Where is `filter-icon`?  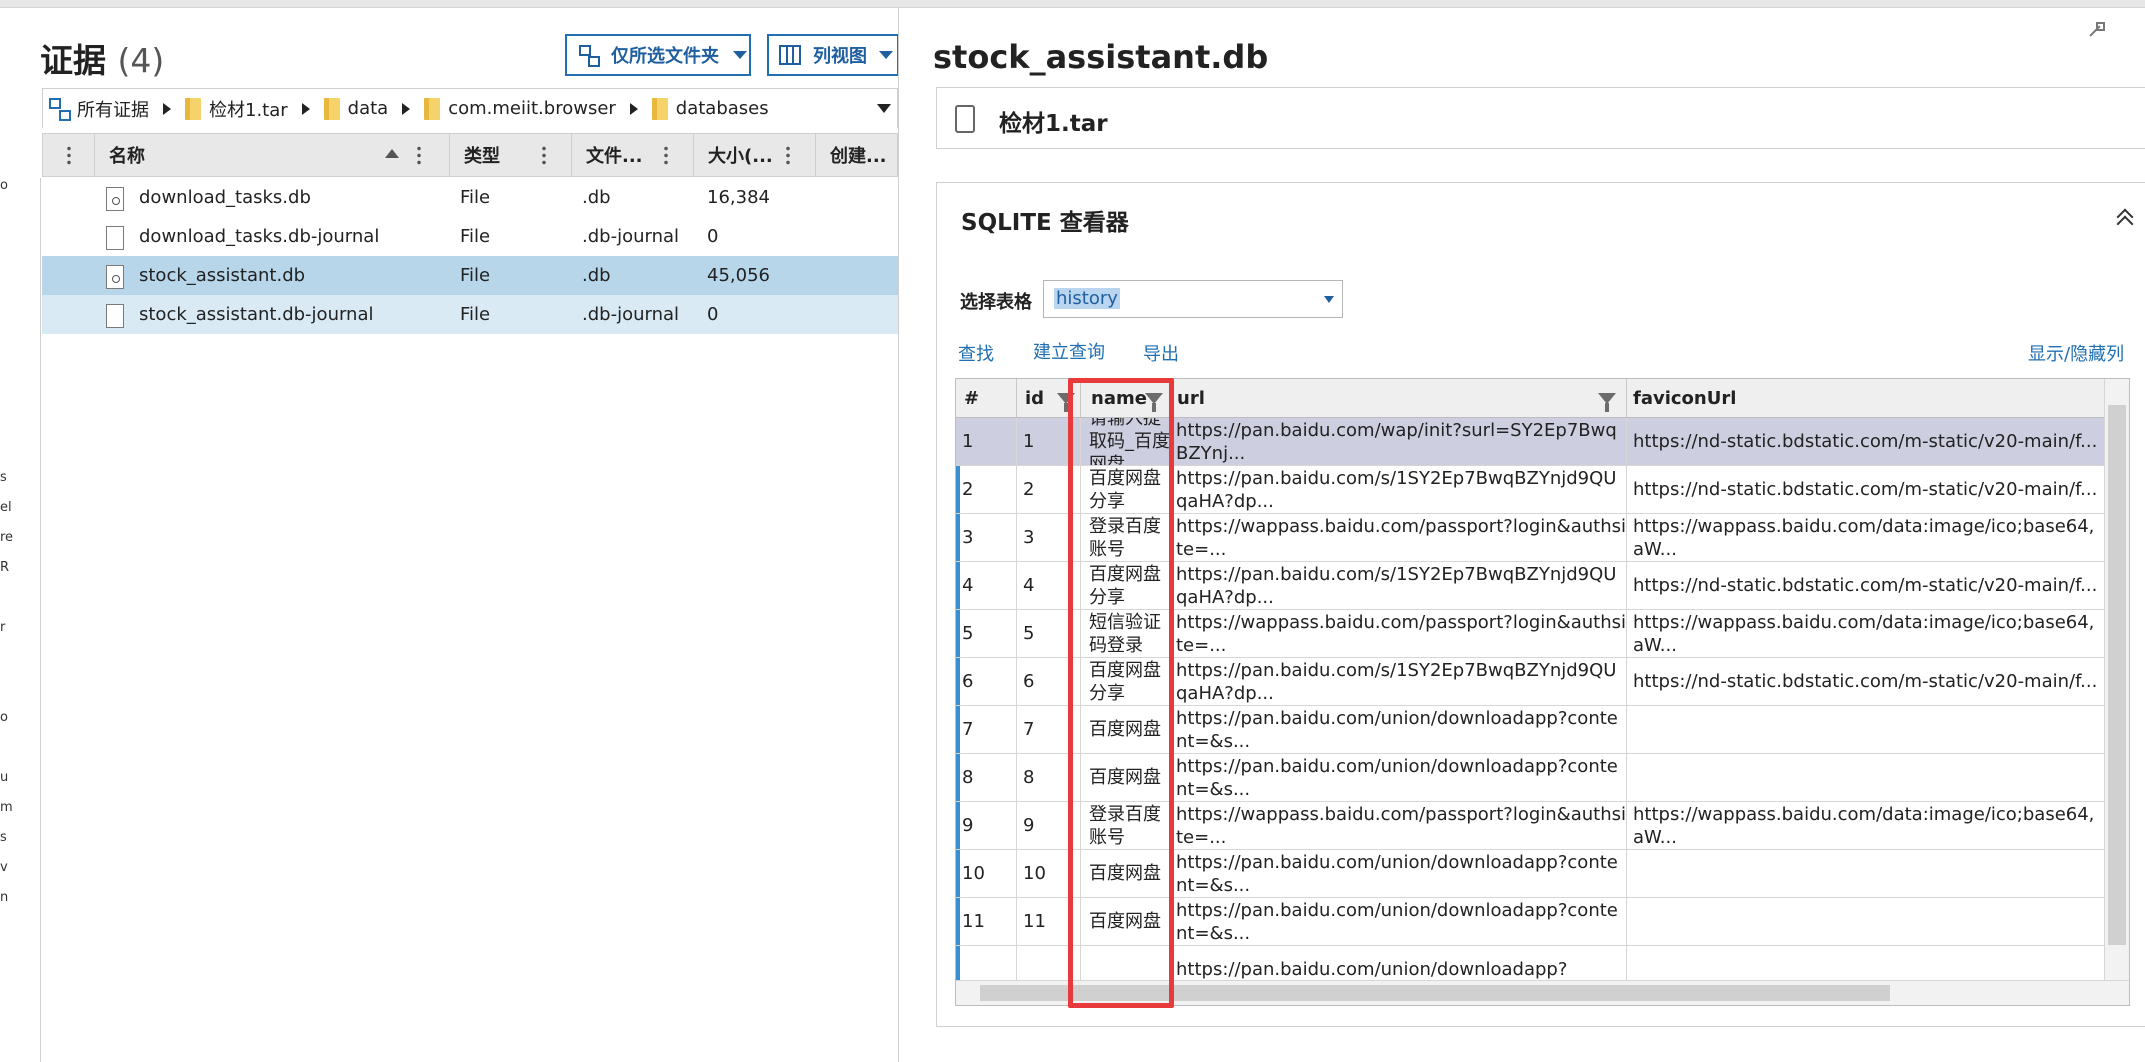
filter-icon is located at coordinates (1607, 402).